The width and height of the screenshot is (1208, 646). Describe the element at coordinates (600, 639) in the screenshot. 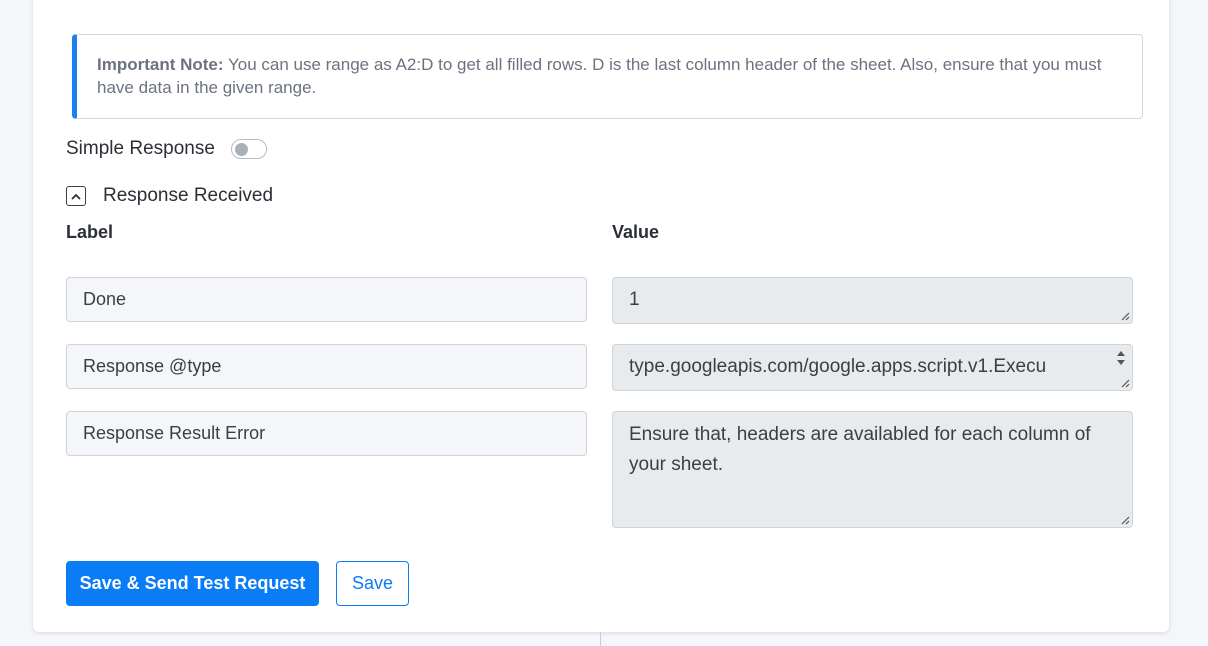

I see `divider` at that location.